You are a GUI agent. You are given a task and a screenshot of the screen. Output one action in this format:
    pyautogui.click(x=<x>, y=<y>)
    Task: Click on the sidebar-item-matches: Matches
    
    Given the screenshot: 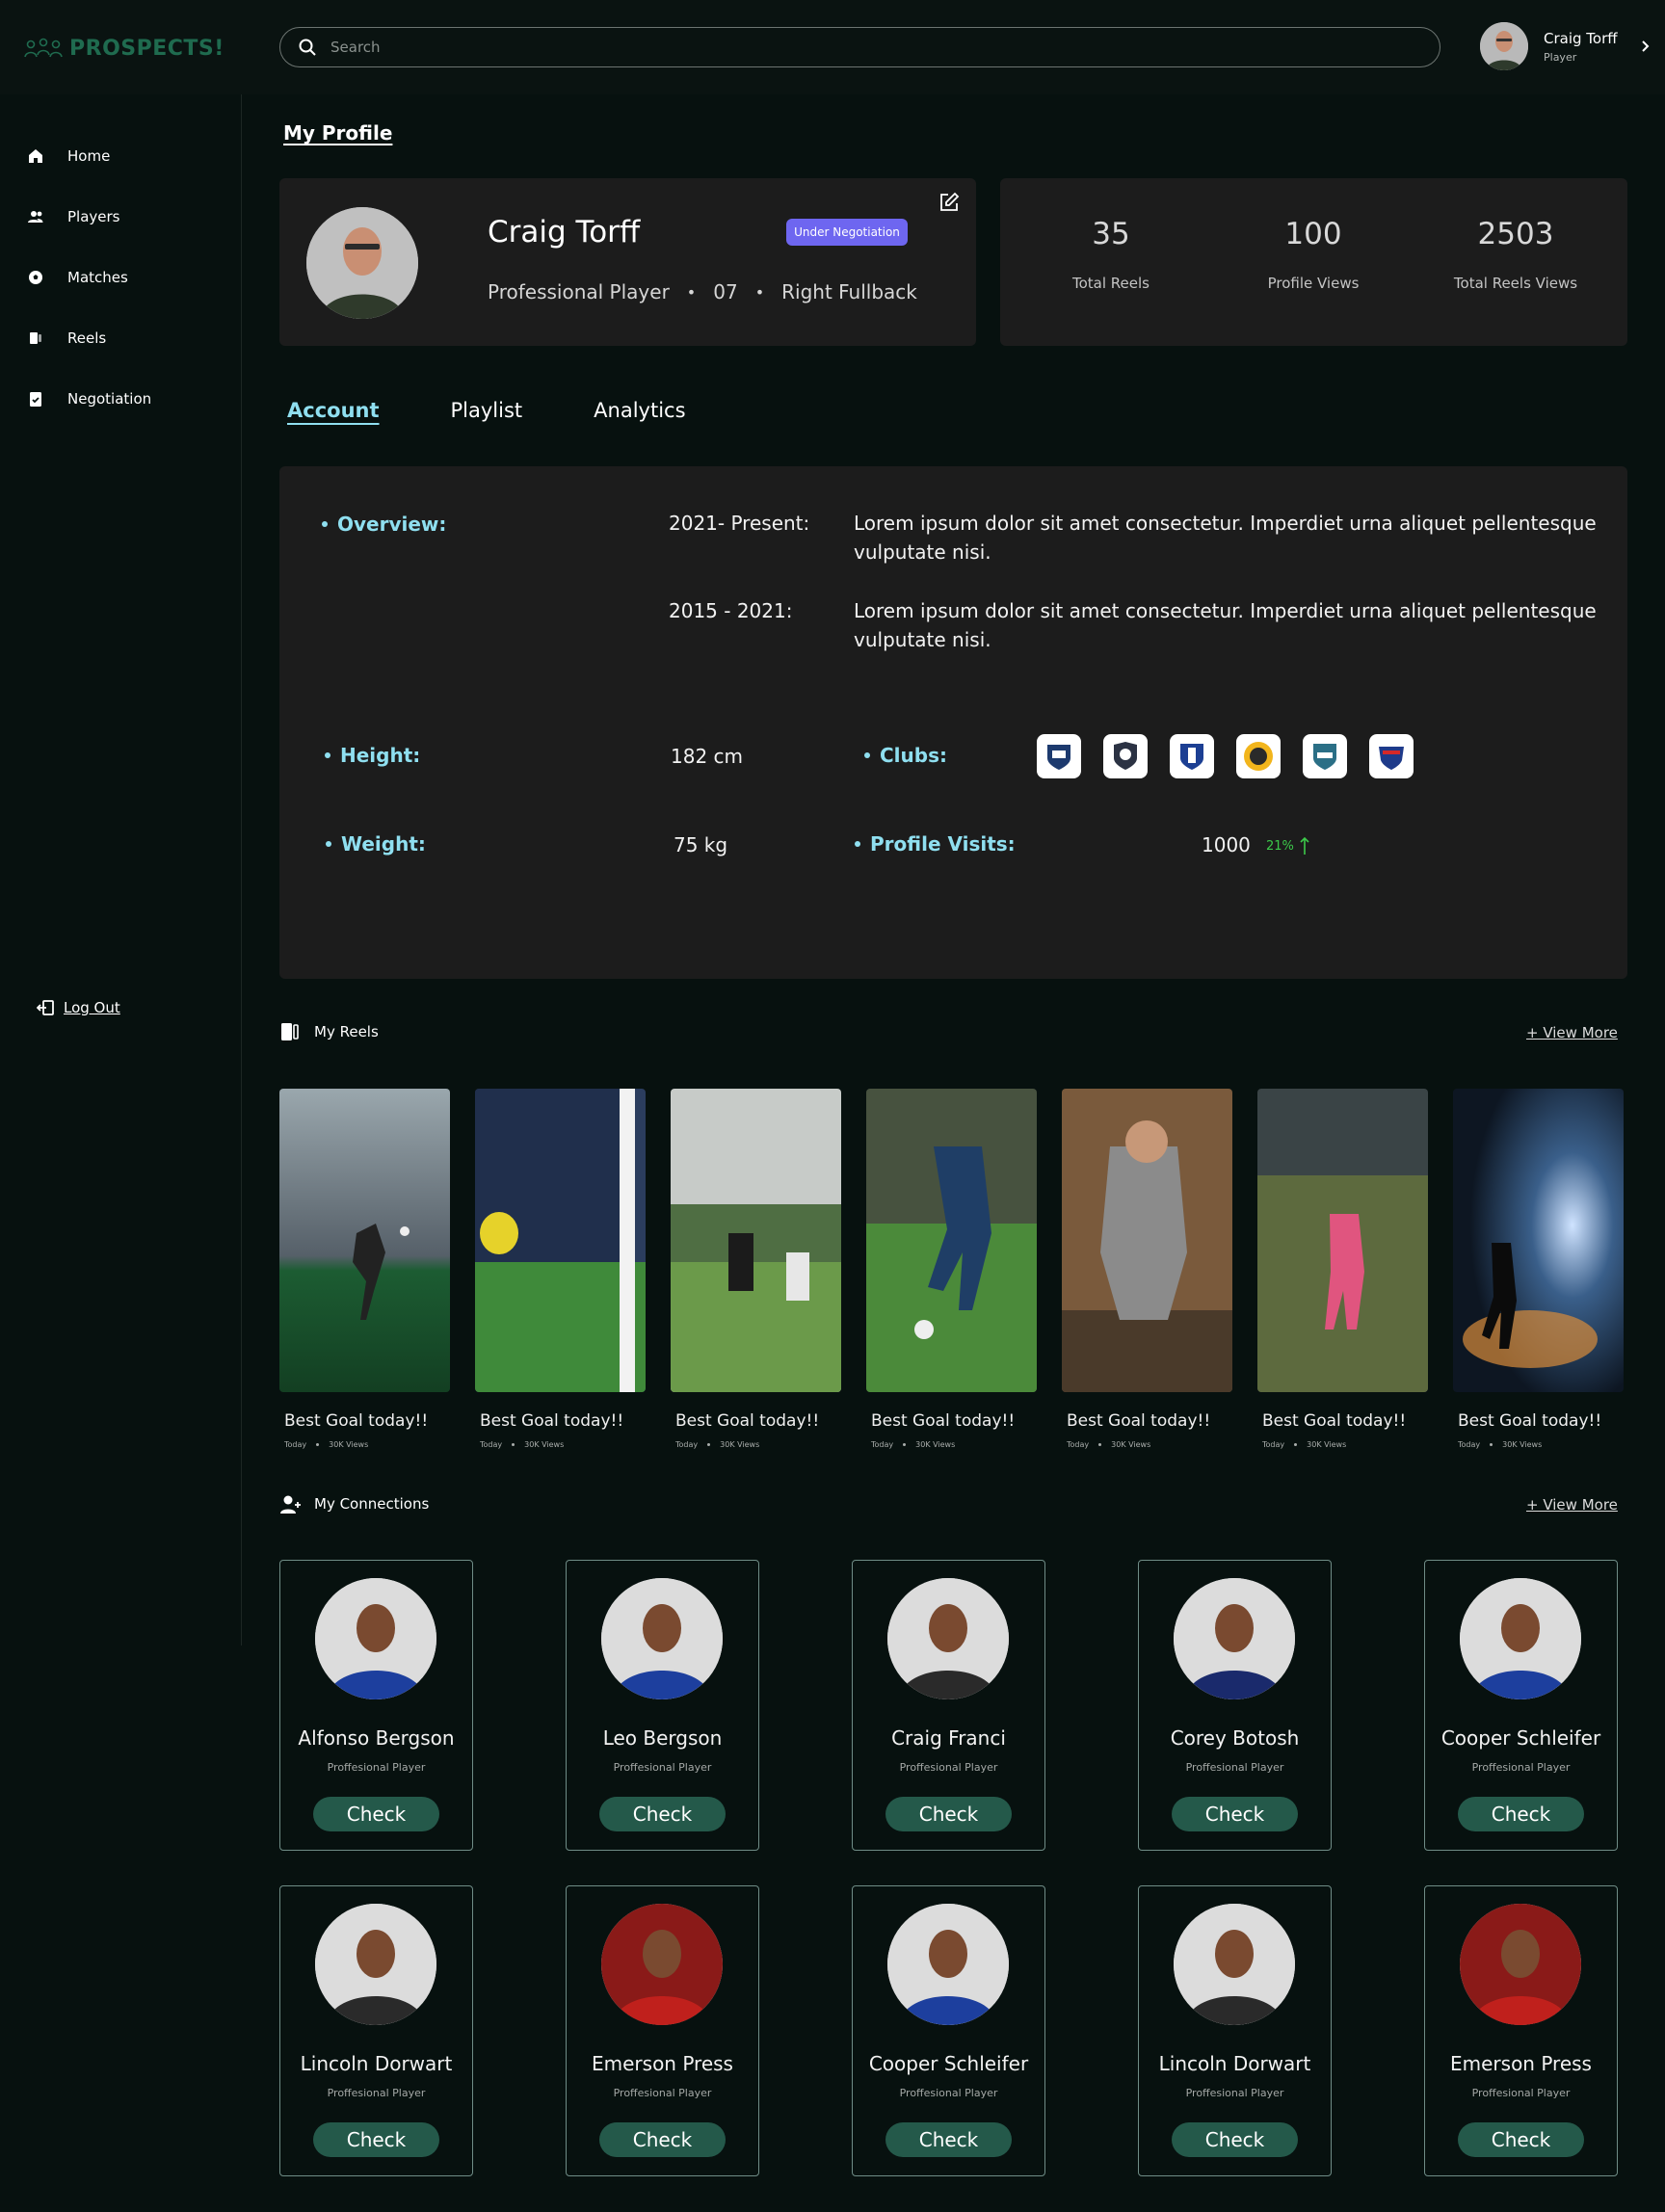 What is the action you would take?
    pyautogui.click(x=89, y=277)
    